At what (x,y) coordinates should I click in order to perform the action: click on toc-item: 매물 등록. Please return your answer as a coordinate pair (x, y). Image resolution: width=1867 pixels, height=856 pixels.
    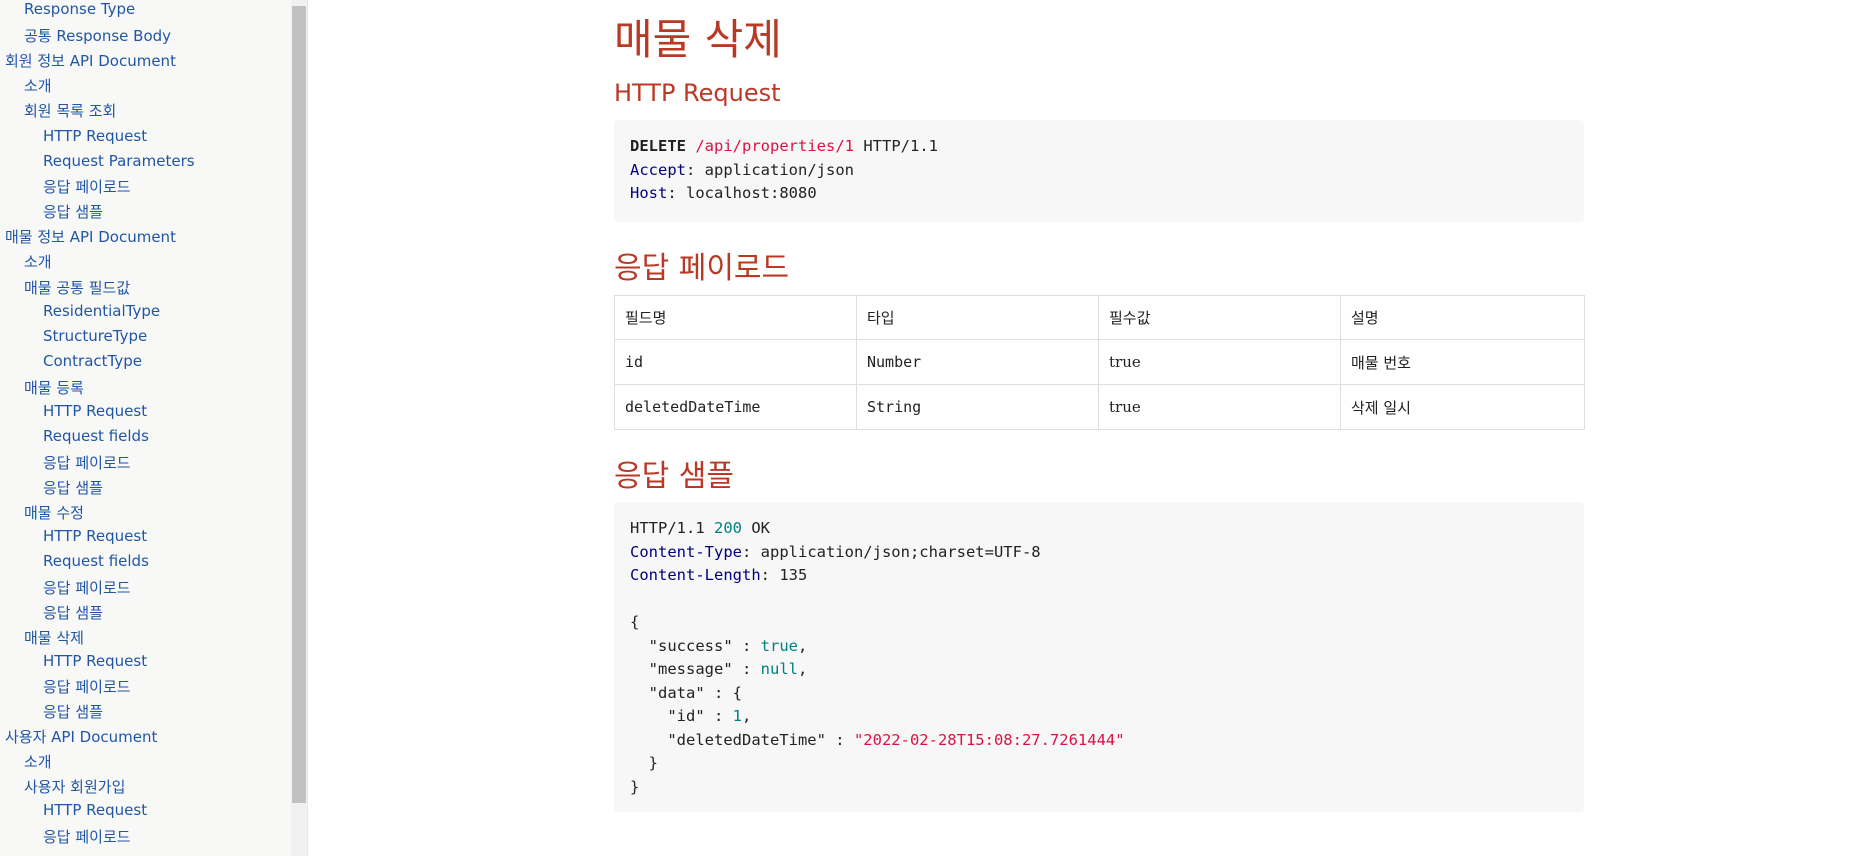
    Looking at the image, I should click on (54, 387).